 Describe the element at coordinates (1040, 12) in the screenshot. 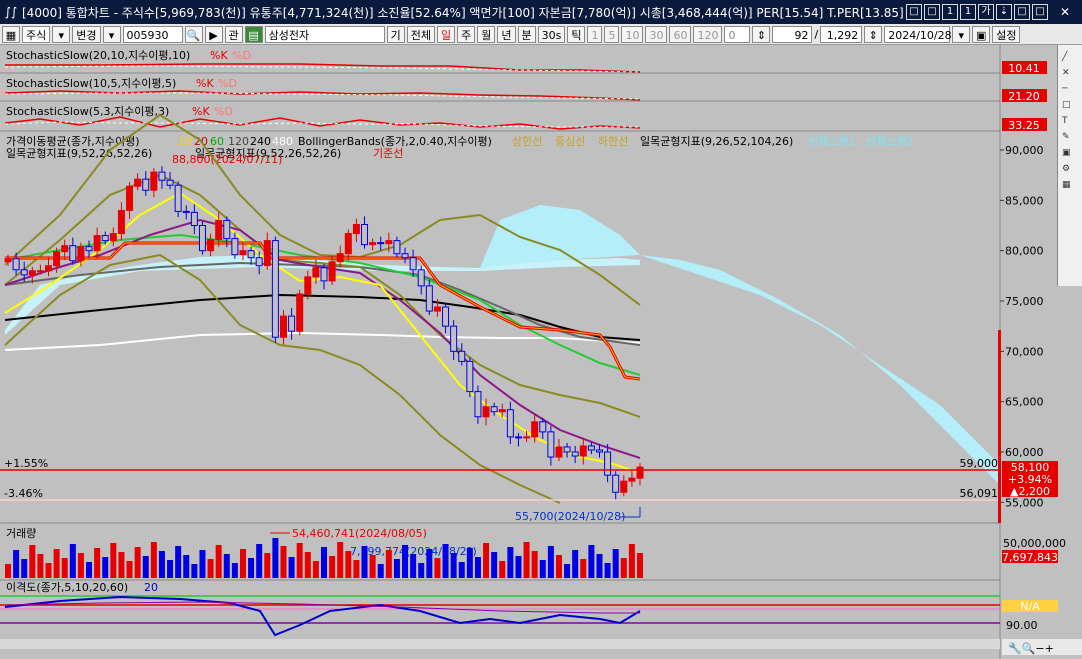

I see `maximize-button: □` at that location.